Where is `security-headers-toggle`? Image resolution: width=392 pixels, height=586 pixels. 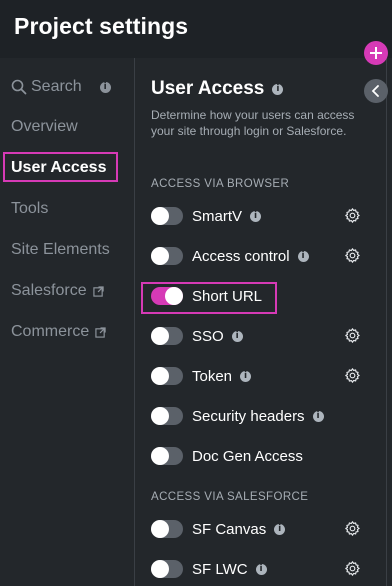 security-headers-toggle is located at coordinates (167, 416).